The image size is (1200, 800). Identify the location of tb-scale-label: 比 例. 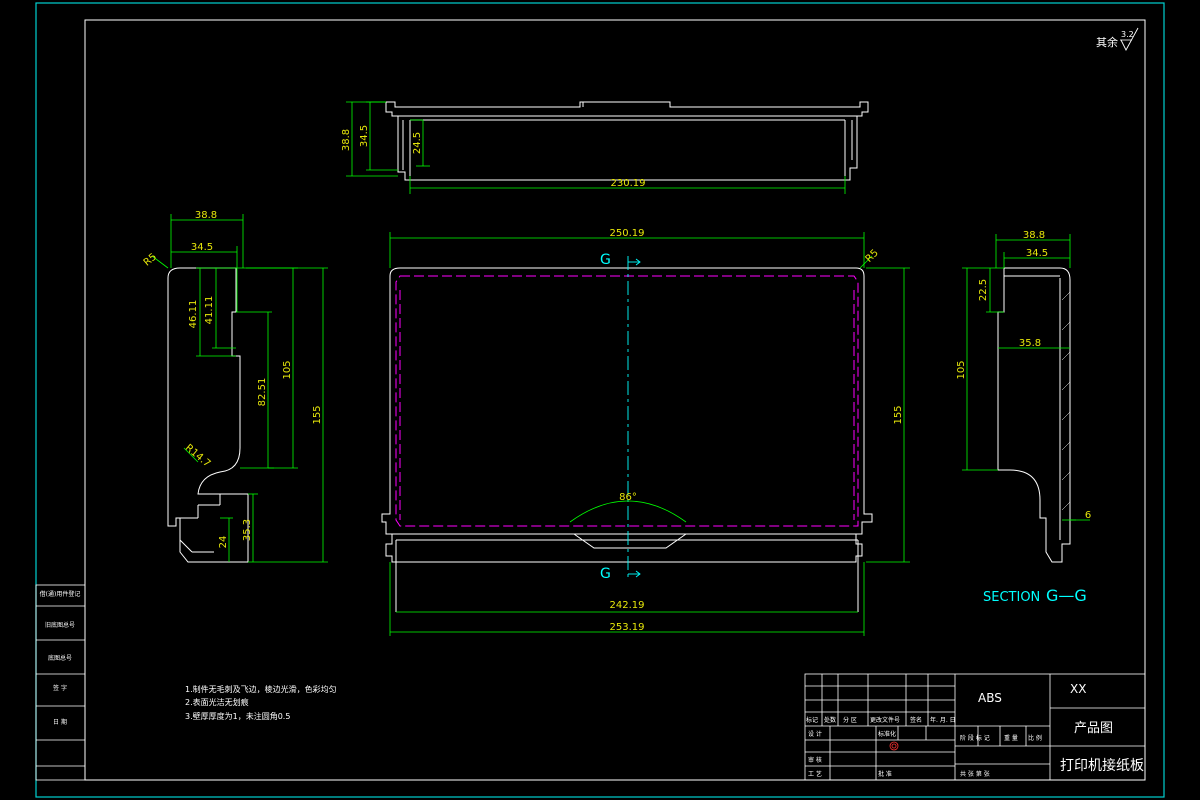
(1035, 738).